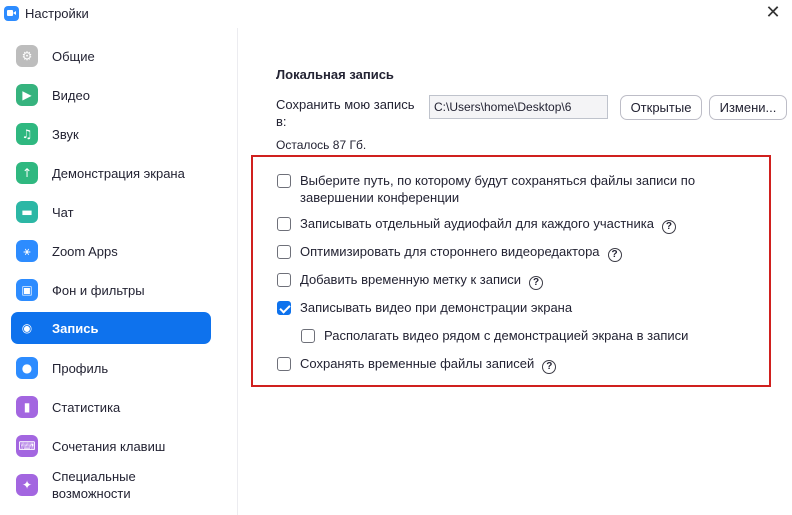  I want to click on apps-icon: ⚹, so click(27, 251).